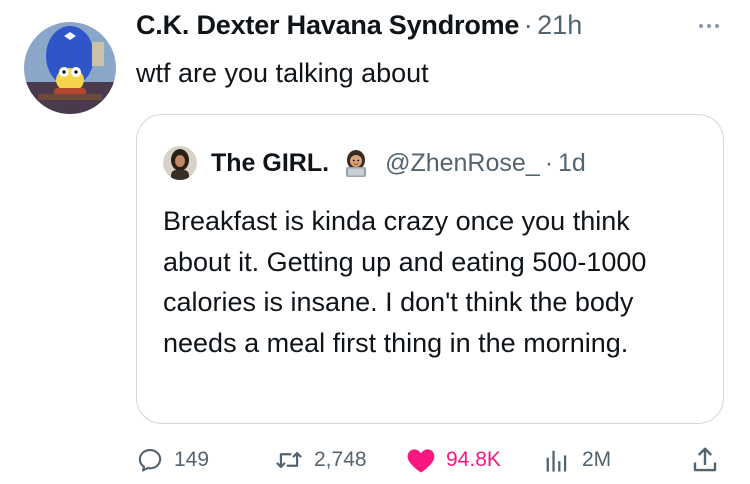 The height and width of the screenshot is (484, 750). I want to click on share-icon, so click(705, 459).